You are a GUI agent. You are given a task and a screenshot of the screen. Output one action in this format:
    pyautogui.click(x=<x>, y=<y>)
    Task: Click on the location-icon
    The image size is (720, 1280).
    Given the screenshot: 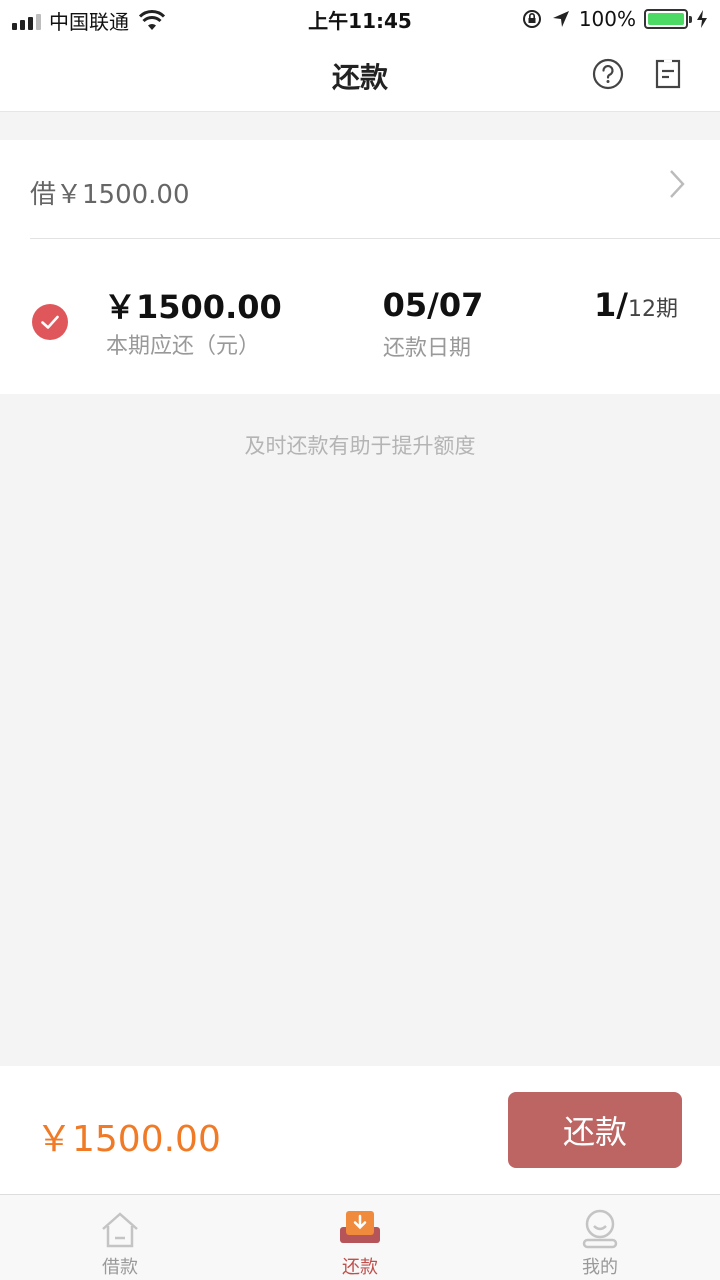 What is the action you would take?
    pyautogui.click(x=560, y=19)
    